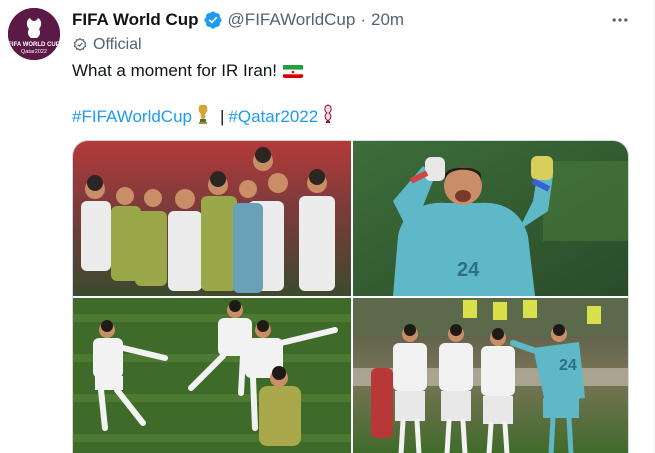  I want to click on fifa-world-cup-logo-icon: FIFA WORLD CUP Qatar2022, so click(34, 34).